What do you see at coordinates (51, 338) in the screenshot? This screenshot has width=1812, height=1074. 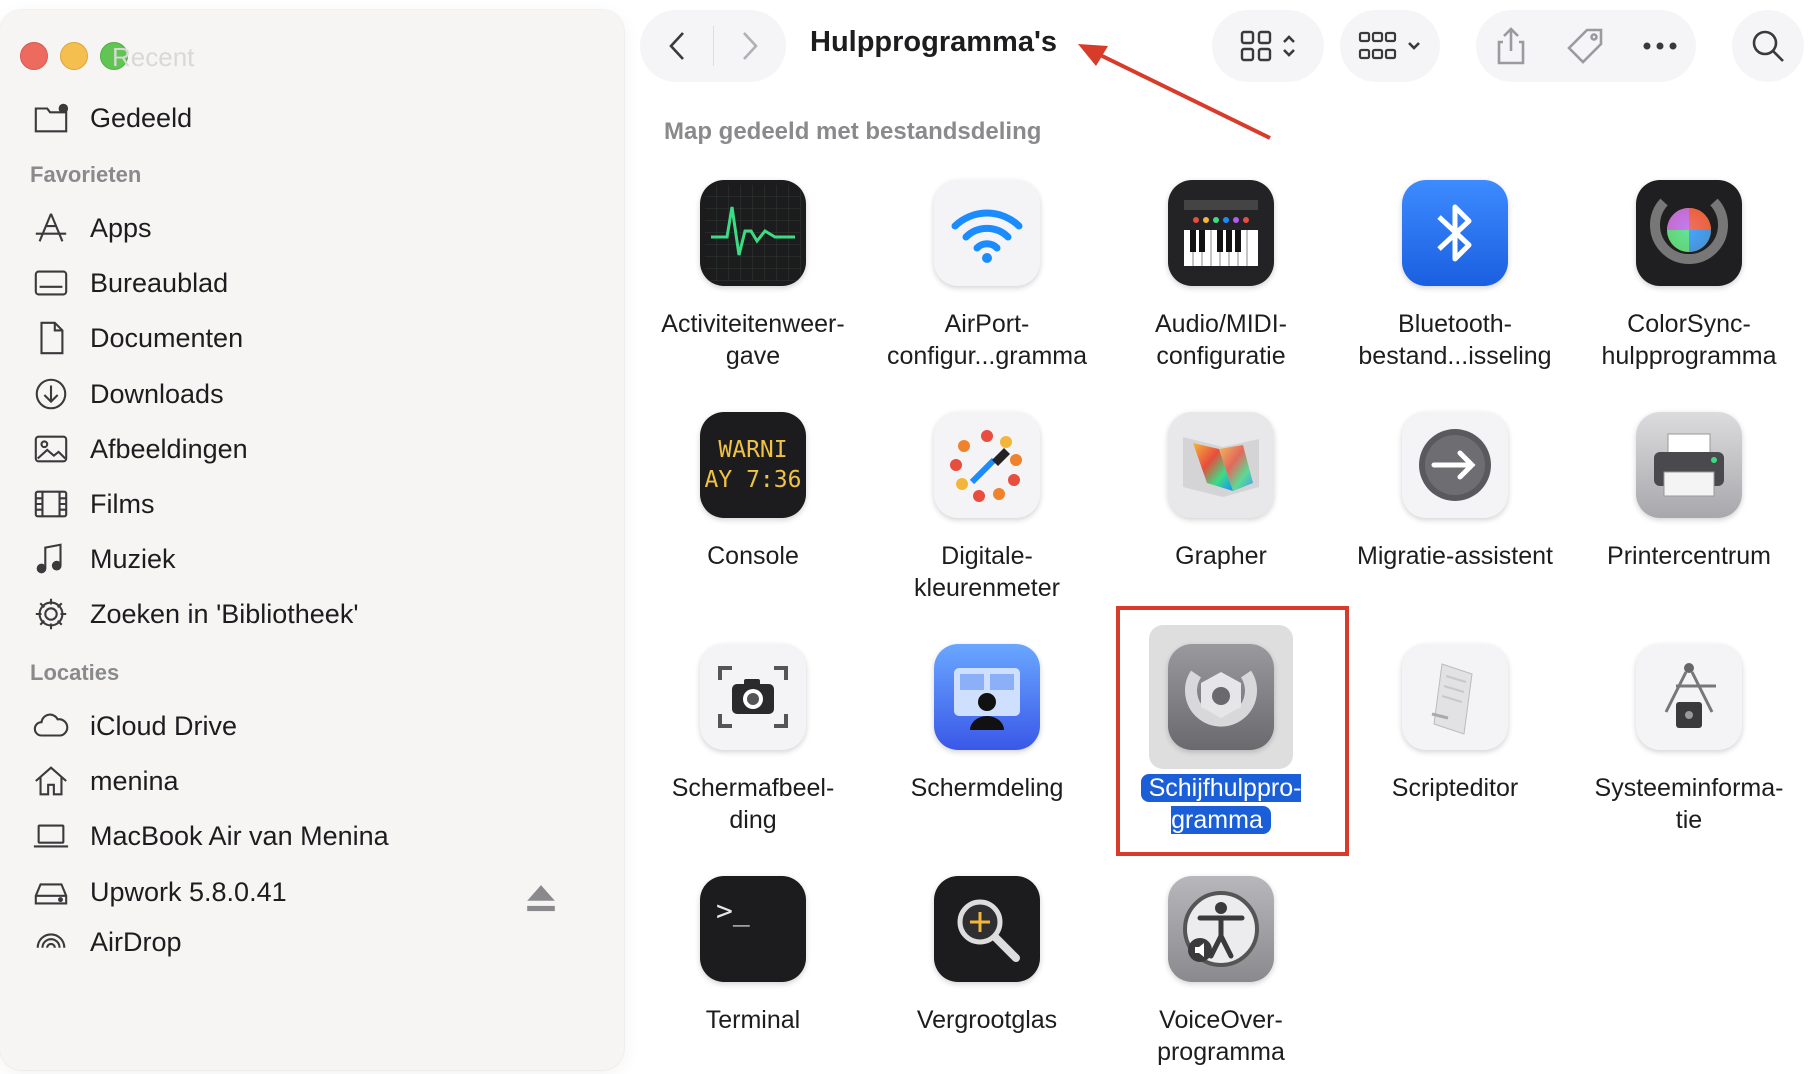 I see `document-icon` at bounding box center [51, 338].